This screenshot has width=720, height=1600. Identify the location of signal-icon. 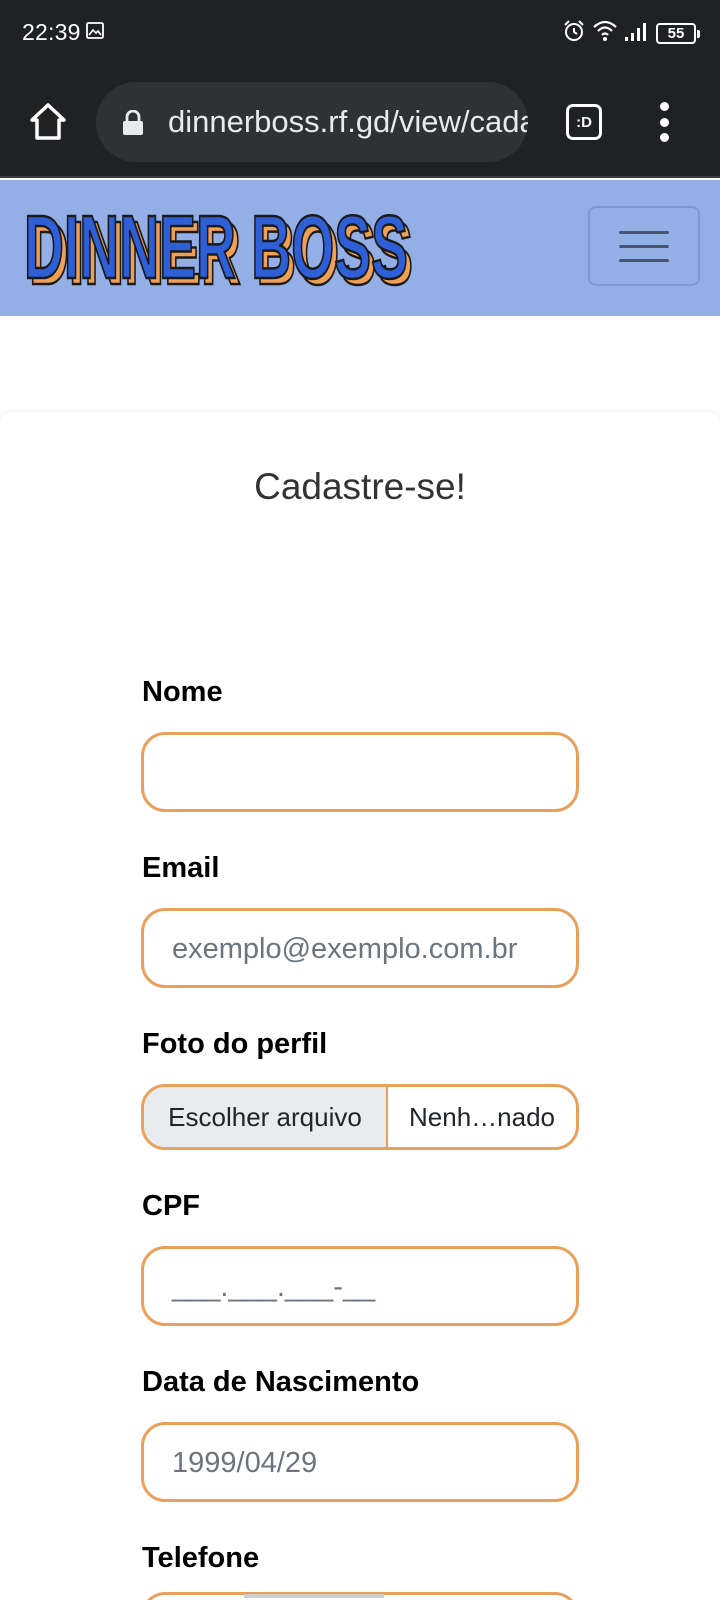
(637, 33).